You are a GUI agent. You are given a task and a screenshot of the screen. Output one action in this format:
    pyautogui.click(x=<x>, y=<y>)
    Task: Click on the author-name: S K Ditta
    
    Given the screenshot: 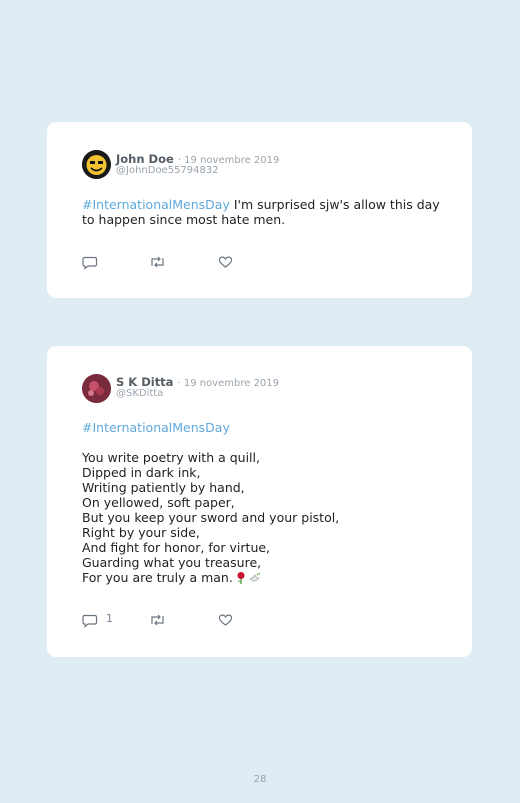 What is the action you would take?
    pyautogui.click(x=144, y=382)
    